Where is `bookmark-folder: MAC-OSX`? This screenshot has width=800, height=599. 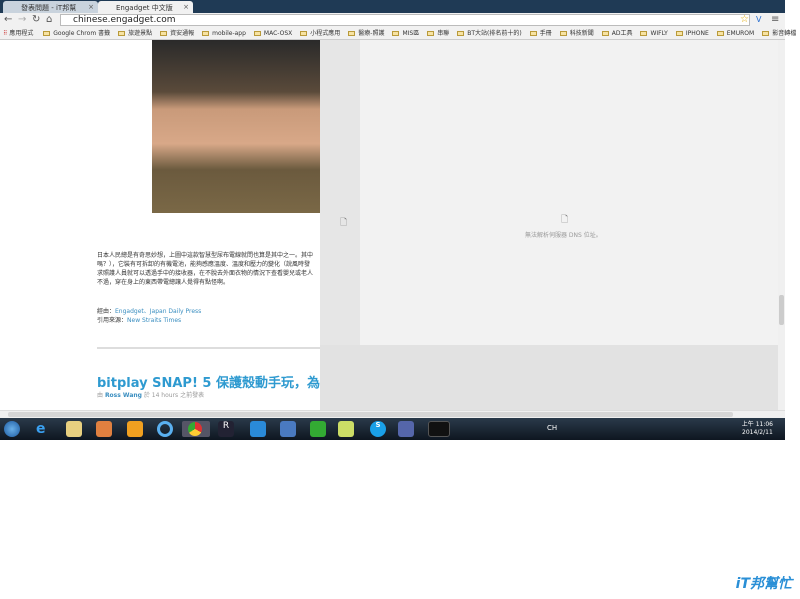
bookmark-folder: MAC-OSX is located at coordinates (273, 33).